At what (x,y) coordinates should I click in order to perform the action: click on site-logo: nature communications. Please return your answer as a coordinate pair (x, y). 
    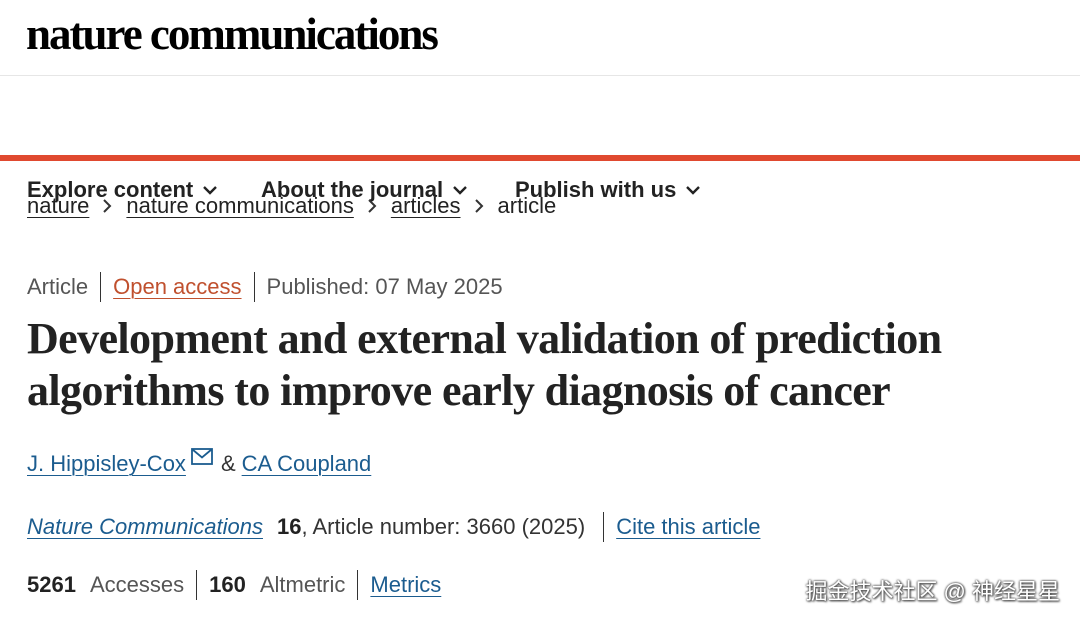
    Looking at the image, I should click on (232, 34).